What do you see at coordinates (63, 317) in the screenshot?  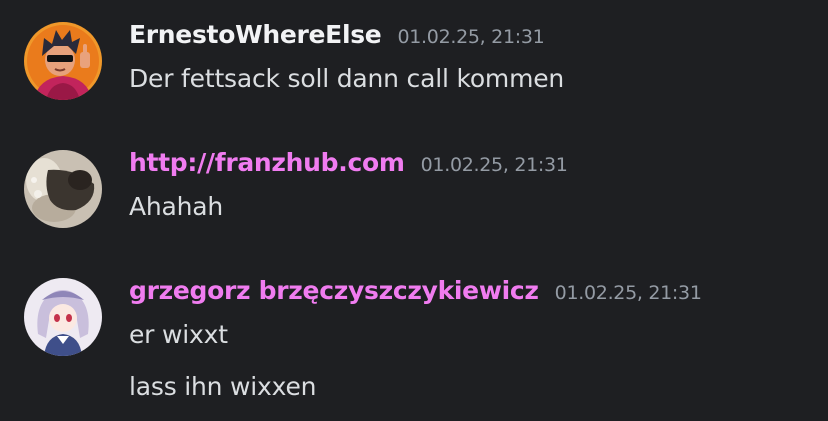 I see `avatar-anime-character-icon` at bounding box center [63, 317].